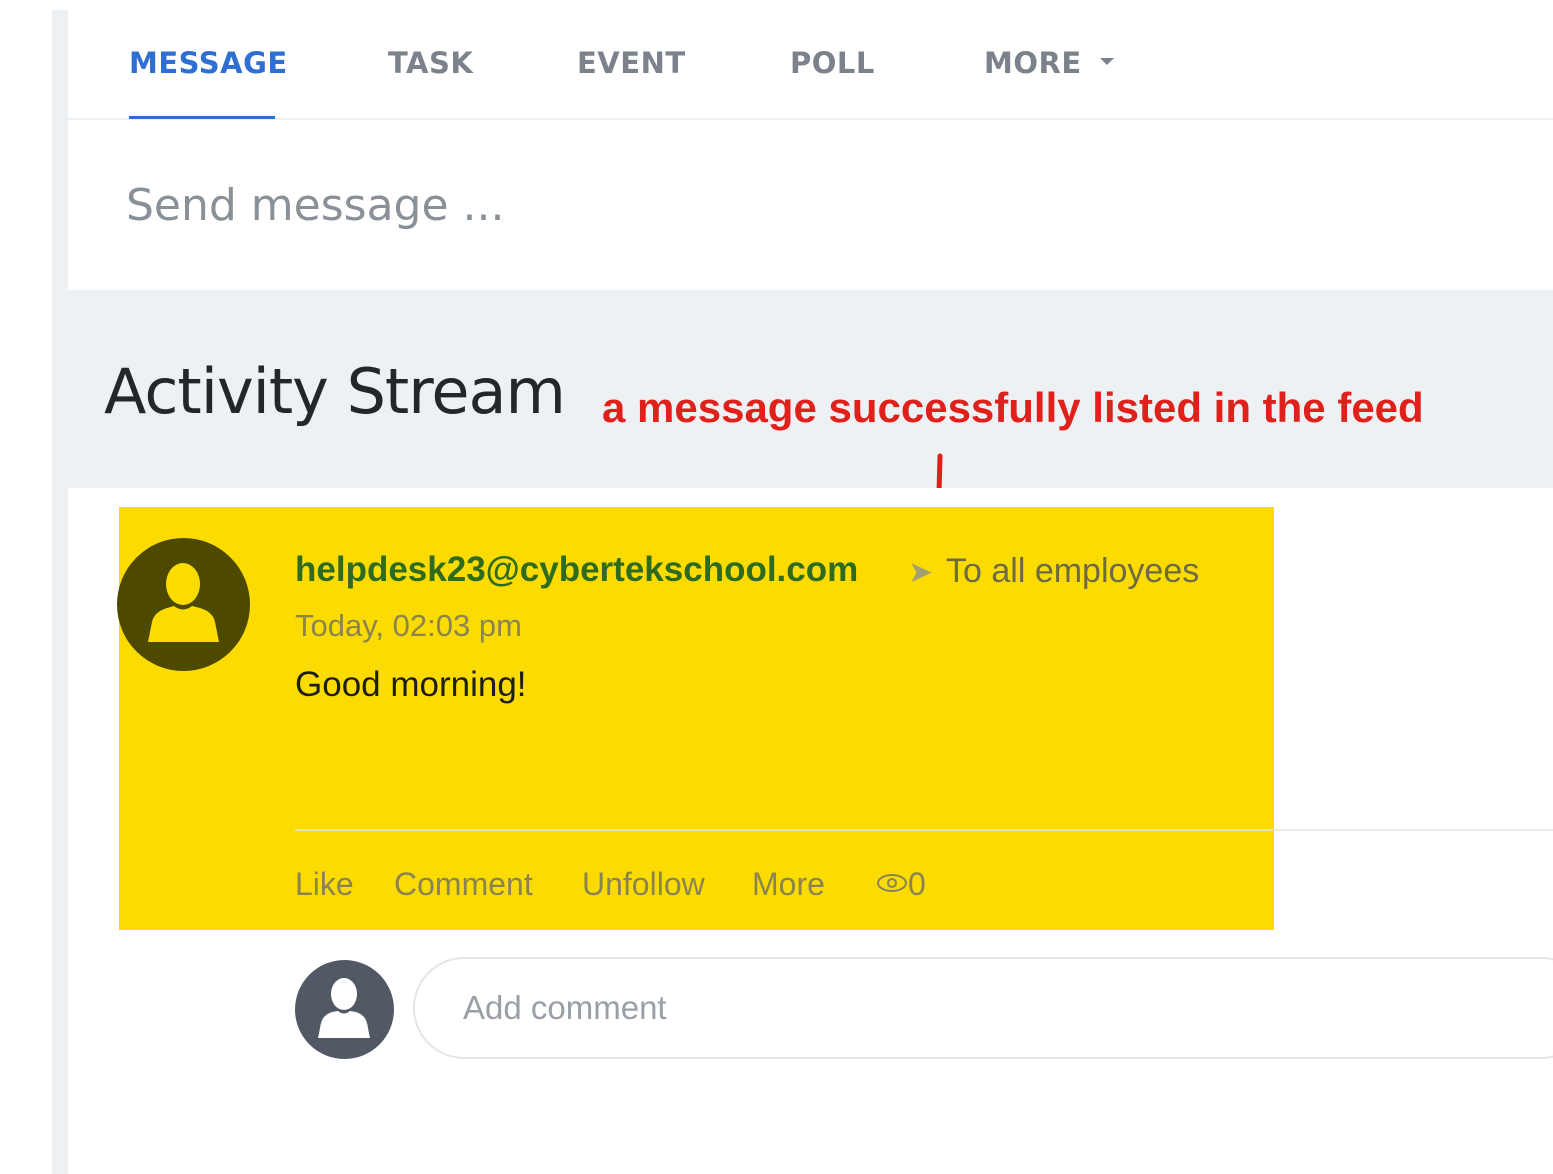  I want to click on tab-message: MESSAGE, so click(208, 66).